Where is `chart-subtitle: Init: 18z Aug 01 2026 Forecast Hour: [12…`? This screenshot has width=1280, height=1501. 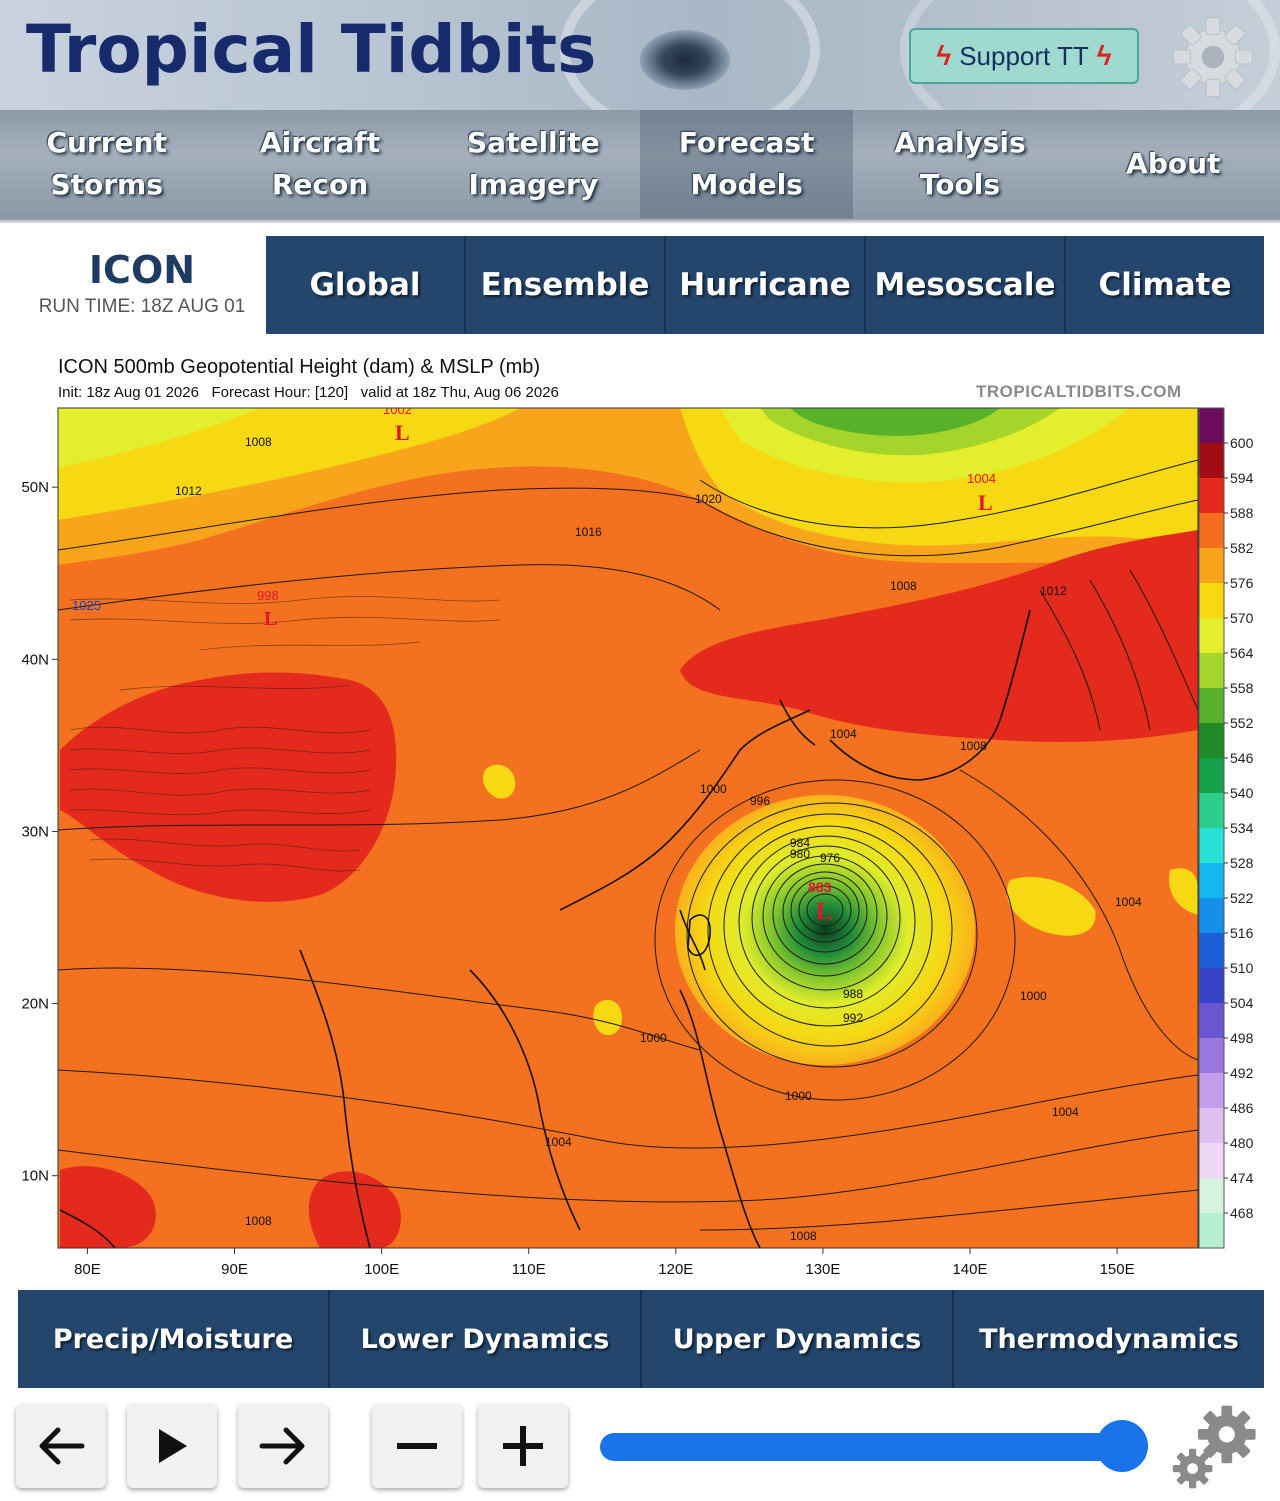 chart-subtitle: Init: 18z Aug 01 2026 Forecast Hour: [12… is located at coordinates (308, 392).